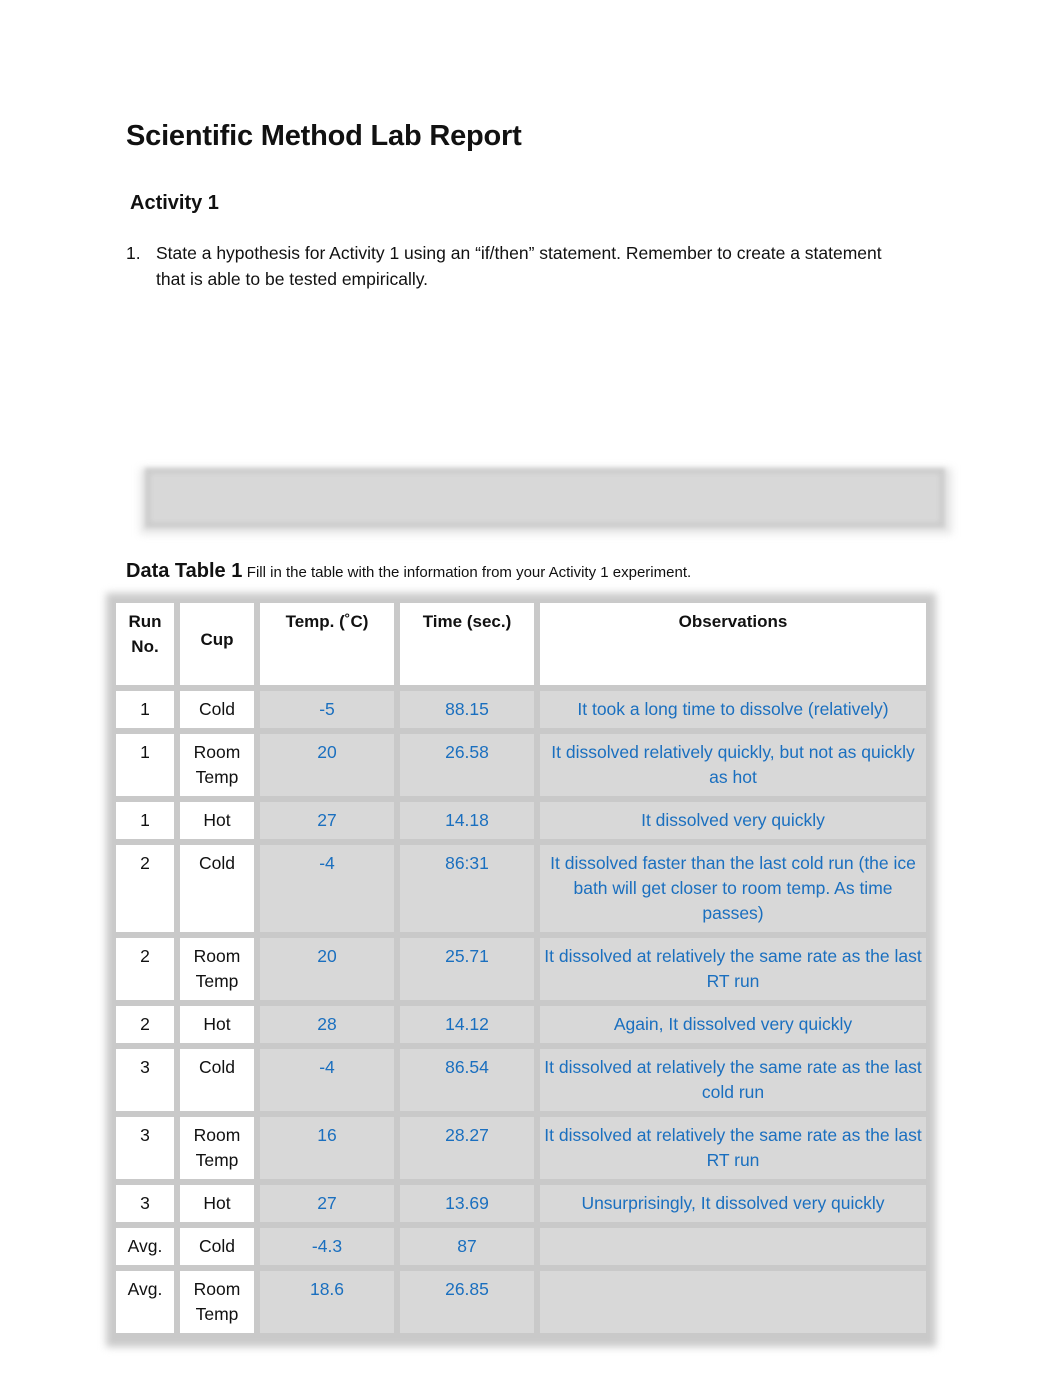 This screenshot has height=1377, width=1062. Describe the element at coordinates (467, 1148) in the screenshot. I see `time-cell: 28.27` at that location.